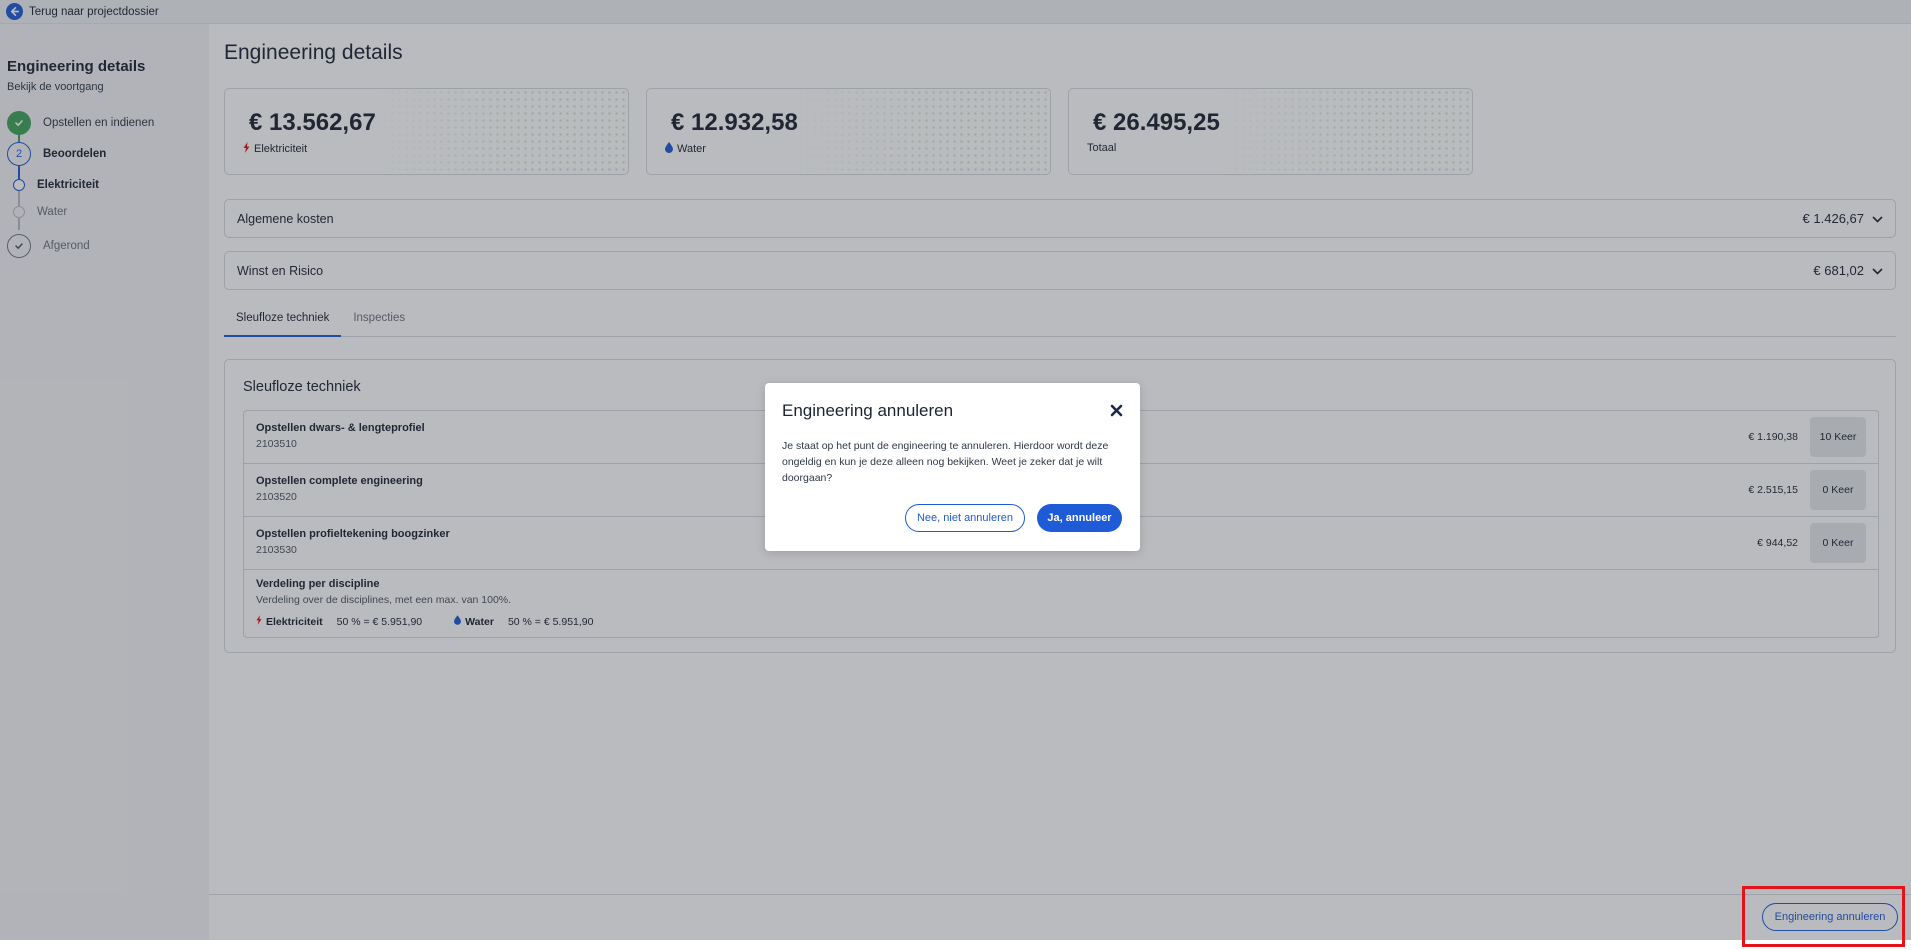 This screenshot has height=950, width=1911. What do you see at coordinates (1079, 518) in the screenshot?
I see `ja-annuleer-button: Ja, annuleer` at bounding box center [1079, 518].